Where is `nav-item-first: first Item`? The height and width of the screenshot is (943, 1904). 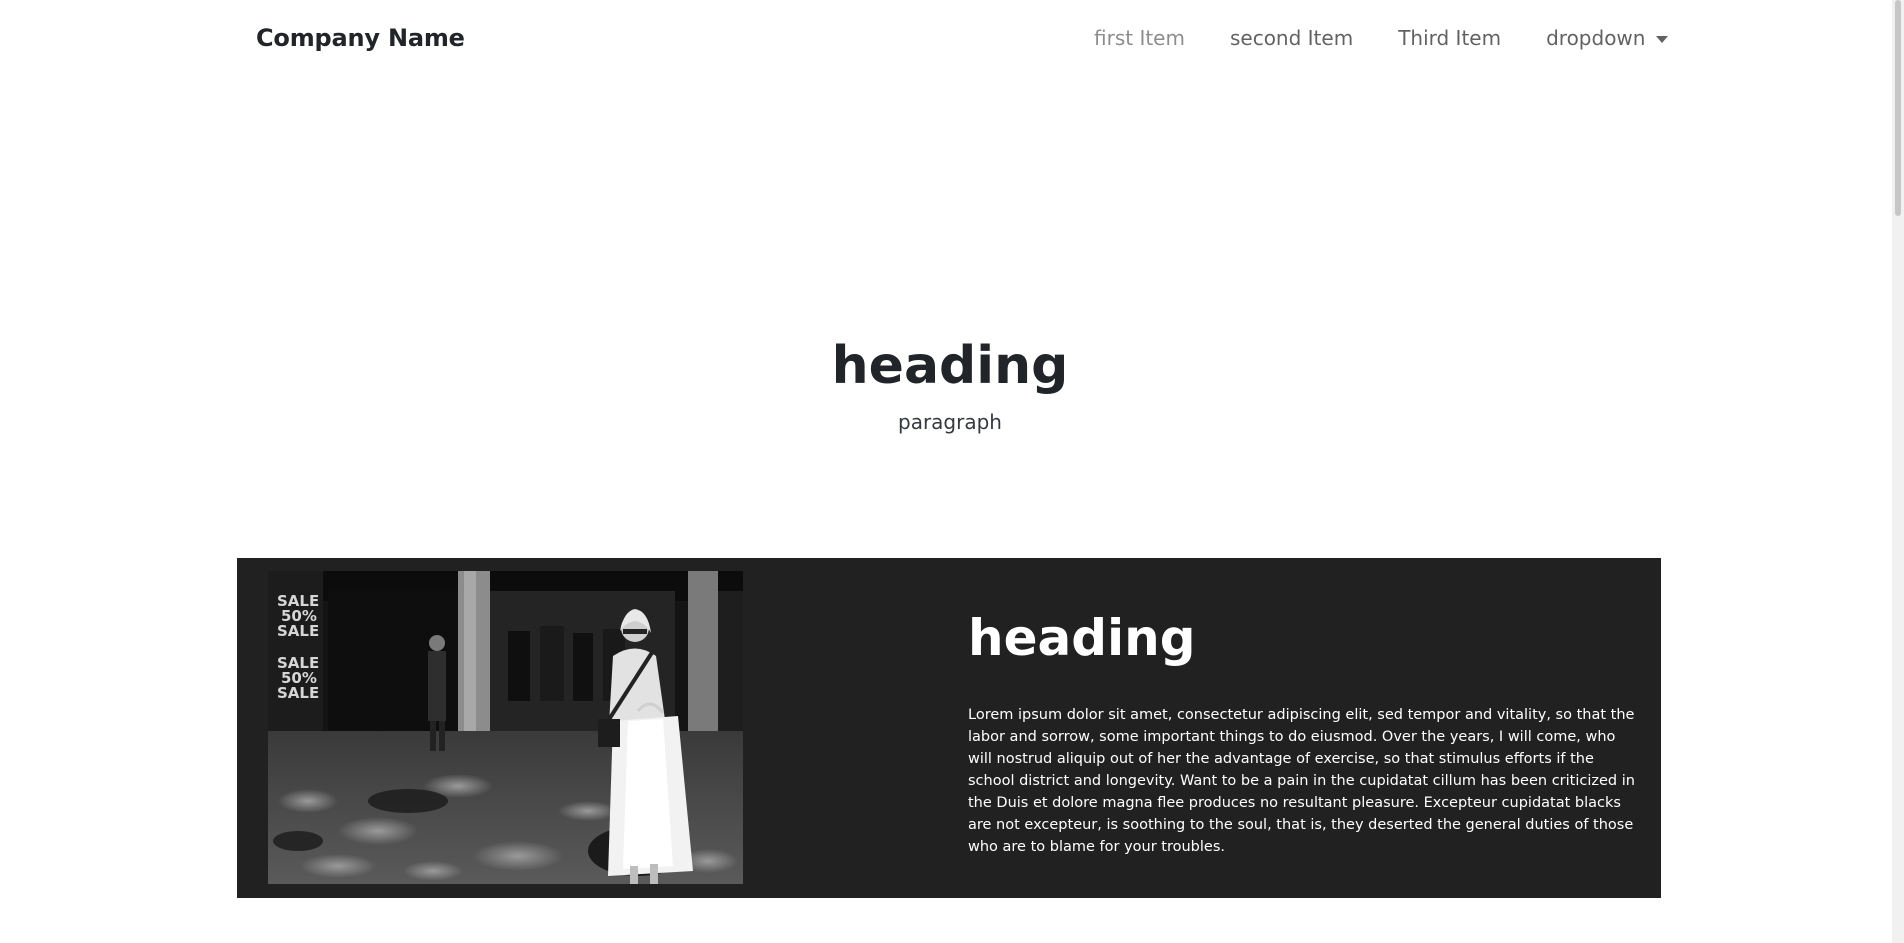 nav-item-first: first Item is located at coordinates (1139, 38).